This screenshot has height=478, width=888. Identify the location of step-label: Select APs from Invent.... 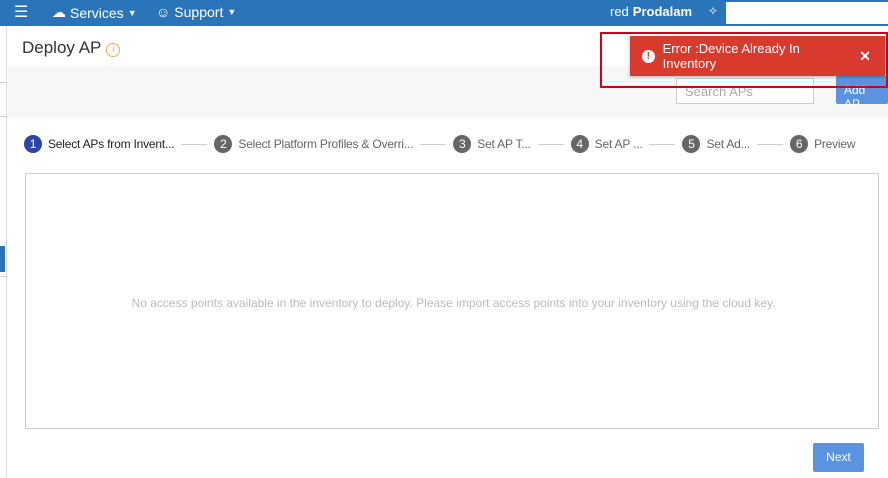
(111, 144).